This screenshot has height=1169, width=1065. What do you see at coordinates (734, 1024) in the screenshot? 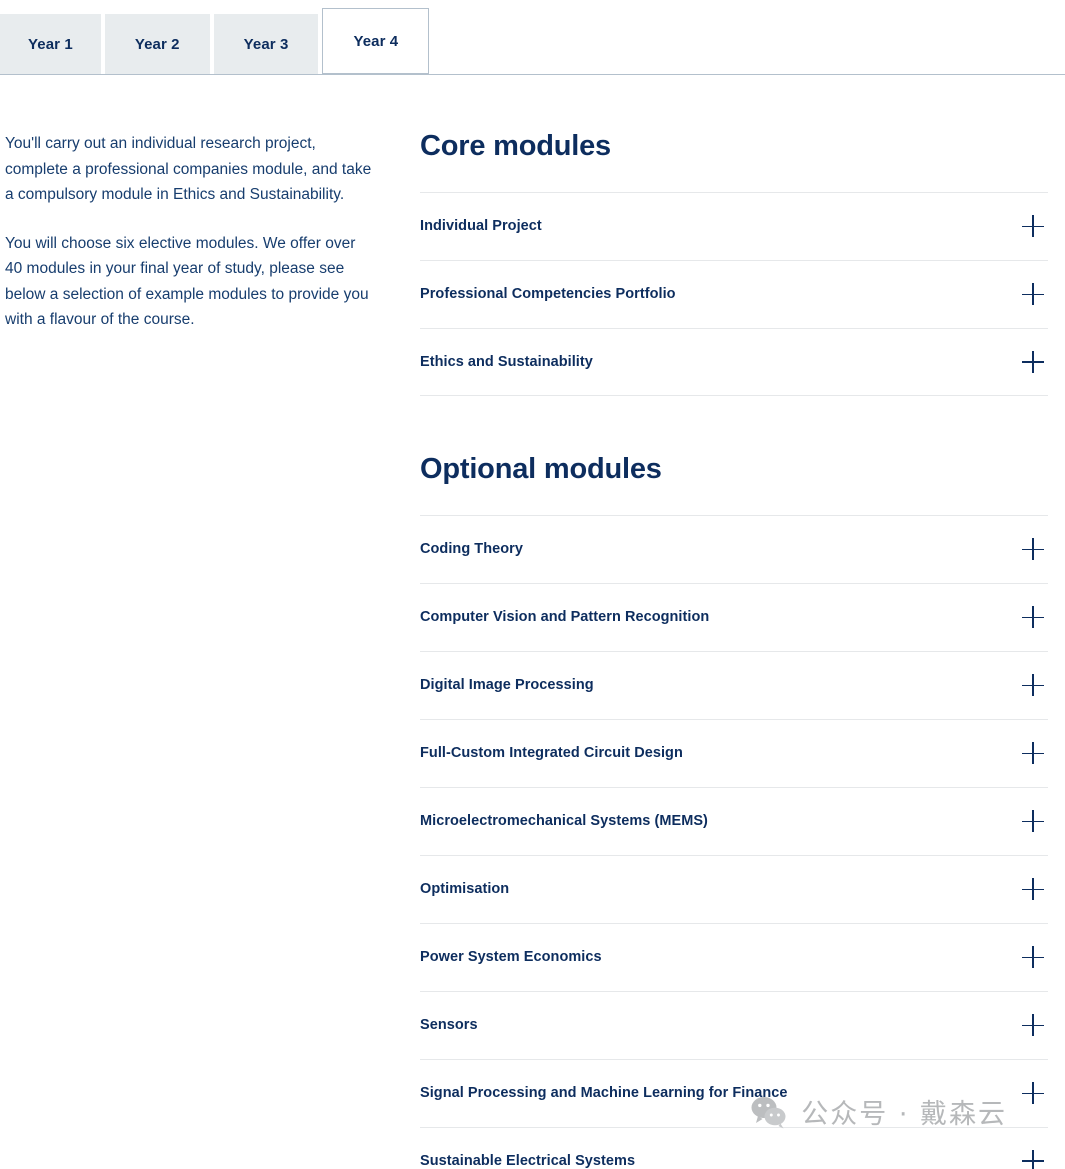
I see `accordion-item: Sensors` at bounding box center [734, 1024].